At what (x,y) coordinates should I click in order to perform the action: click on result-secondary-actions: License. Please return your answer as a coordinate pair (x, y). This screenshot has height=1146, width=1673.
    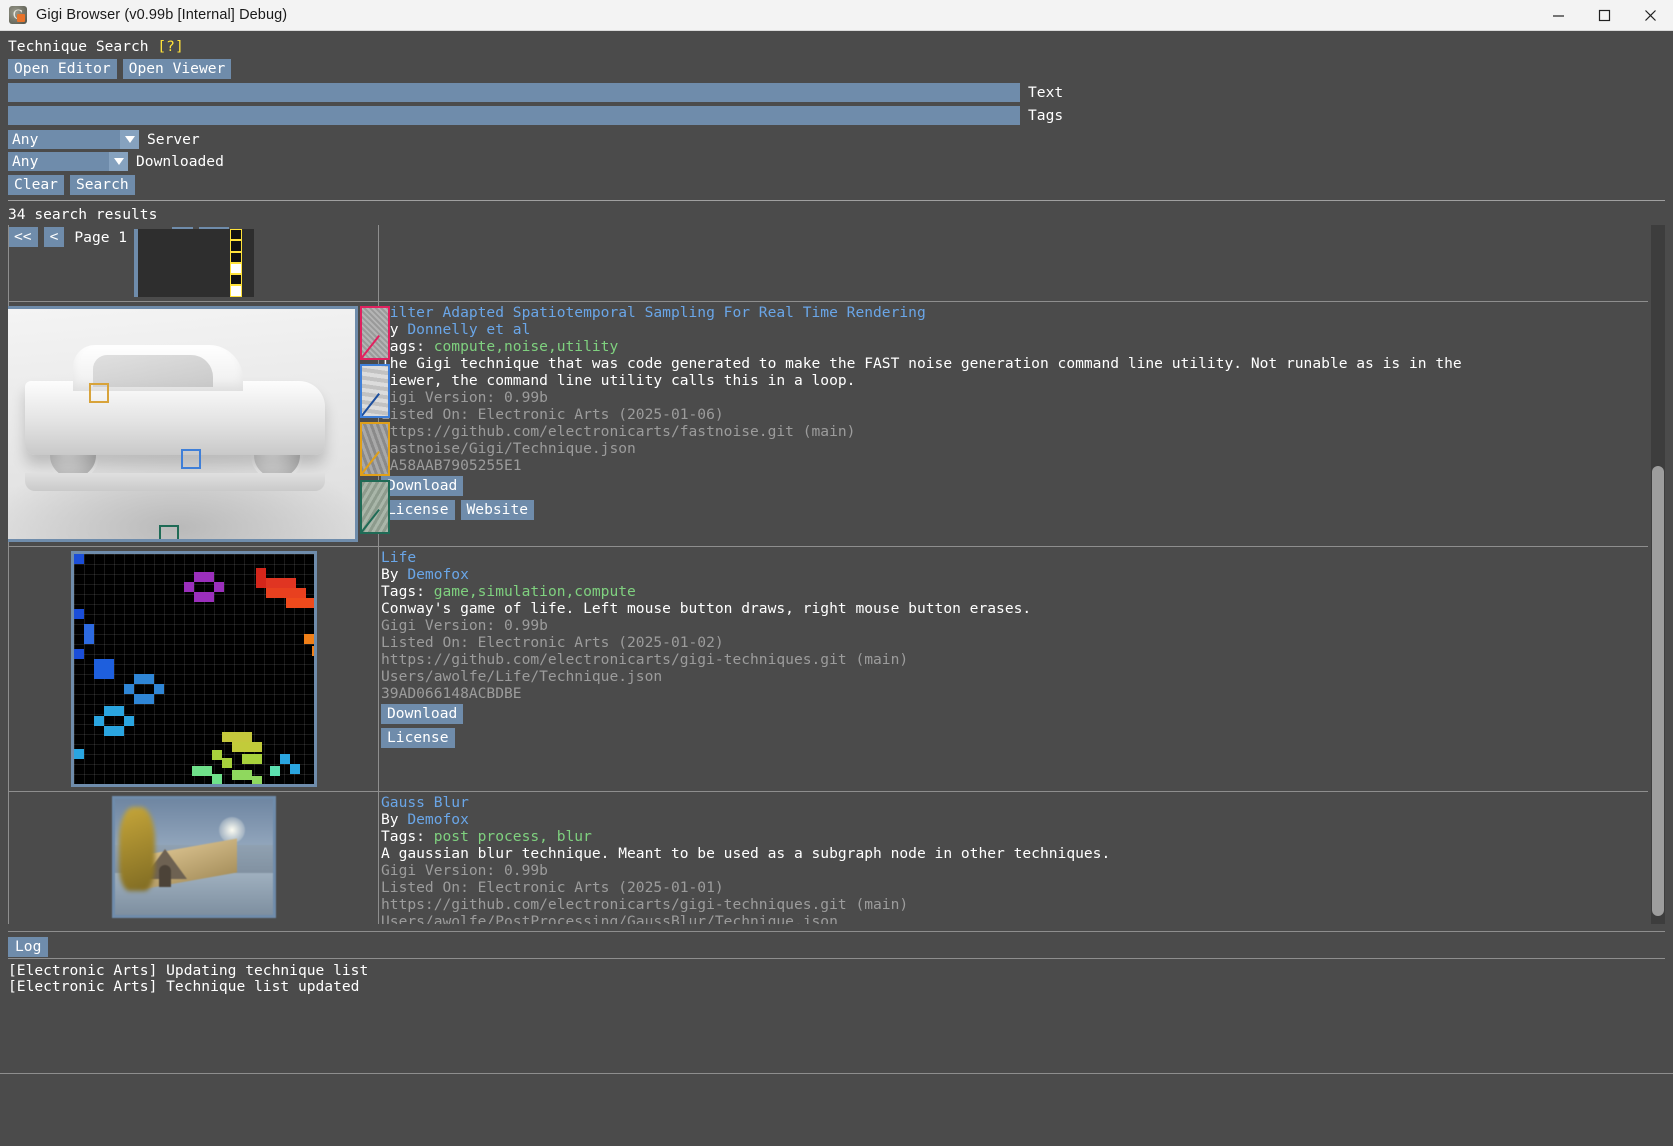
    Looking at the image, I should click on (1014, 738).